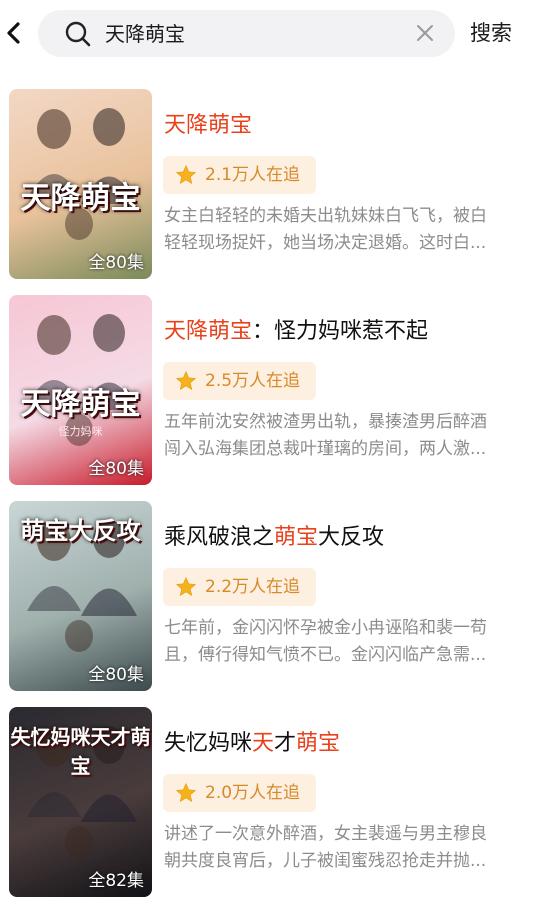 This screenshot has width=540, height=903. What do you see at coordinates (78, 34) in the screenshot?
I see `search-icon` at bounding box center [78, 34].